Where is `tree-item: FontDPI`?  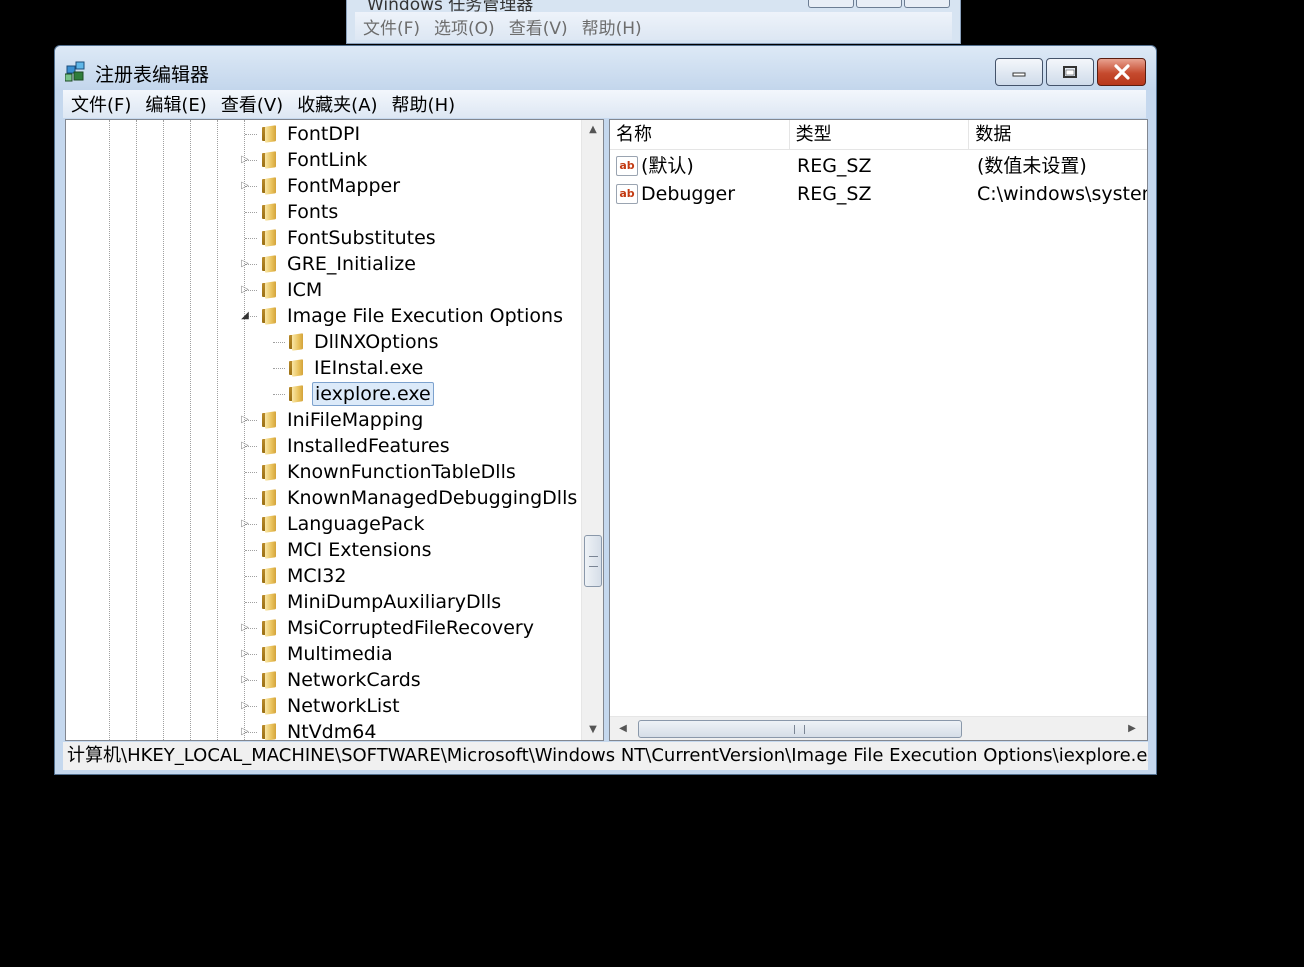
tree-item: FontDPI is located at coordinates (323, 134).